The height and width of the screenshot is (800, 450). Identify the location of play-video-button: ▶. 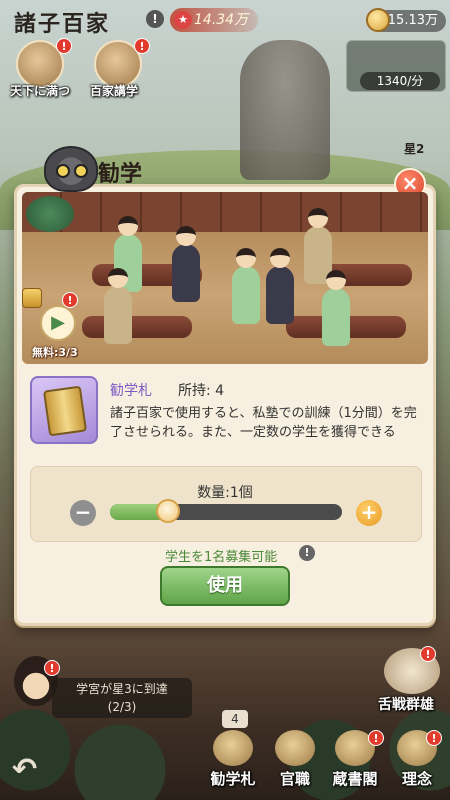
(58, 323).